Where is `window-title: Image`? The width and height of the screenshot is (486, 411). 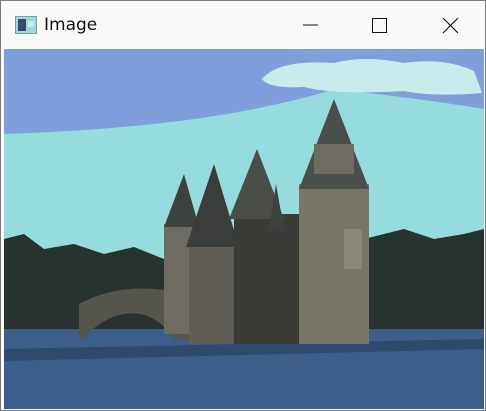 window-title: Image is located at coordinates (71, 25).